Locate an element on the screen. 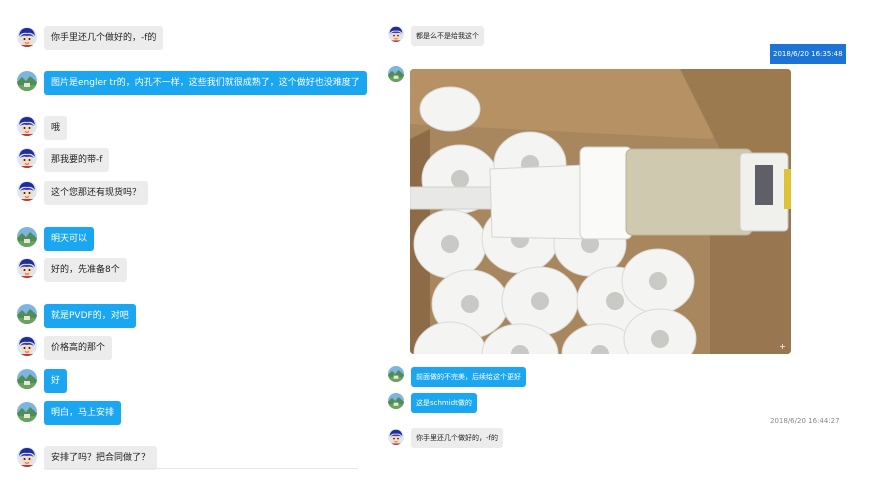  expand-icon: + is located at coordinates (782, 346).